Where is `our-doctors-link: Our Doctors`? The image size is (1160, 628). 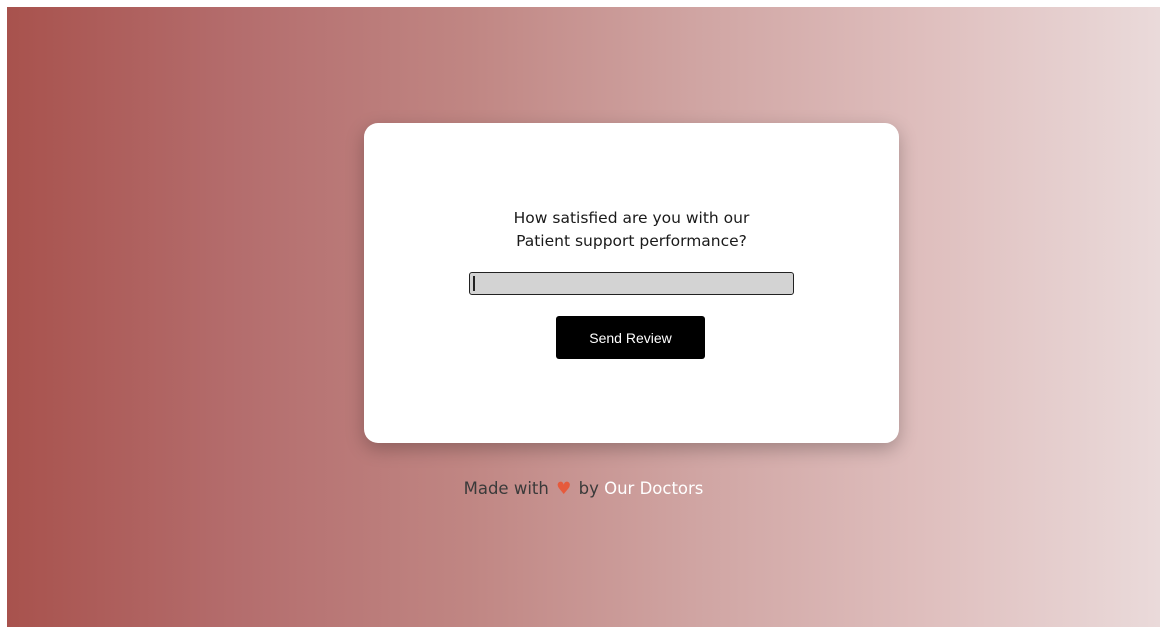 our-doctors-link: Our Doctors is located at coordinates (653, 488).